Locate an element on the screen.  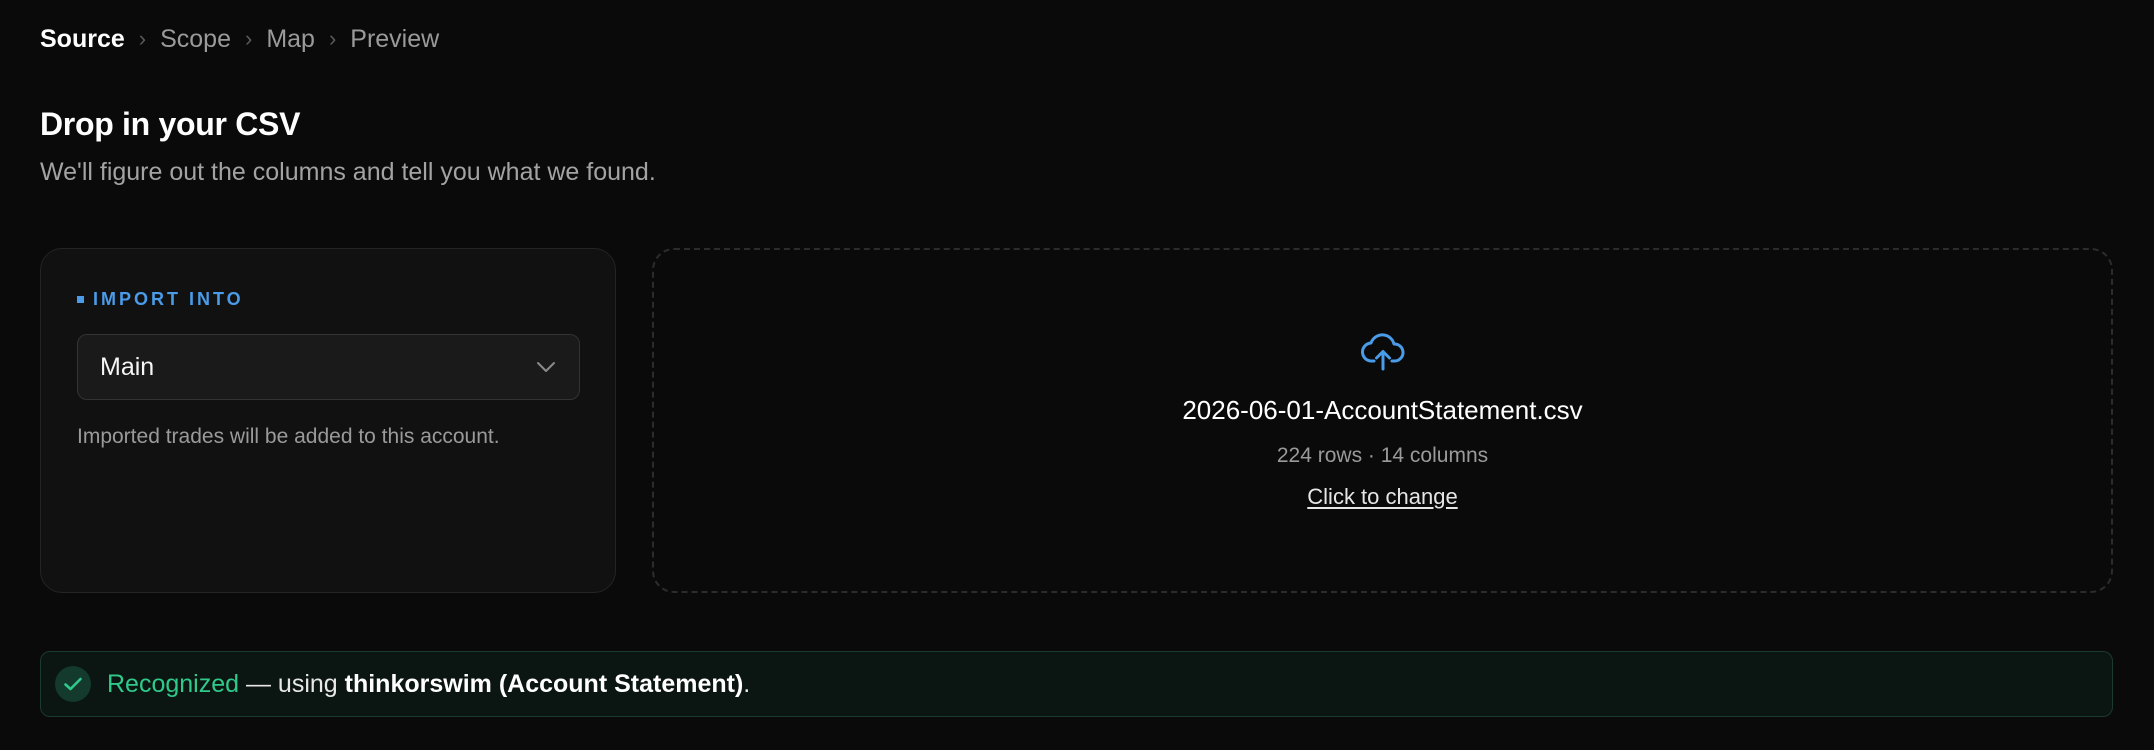
import-into-label: IMPORT INTO is located at coordinates (168, 299).